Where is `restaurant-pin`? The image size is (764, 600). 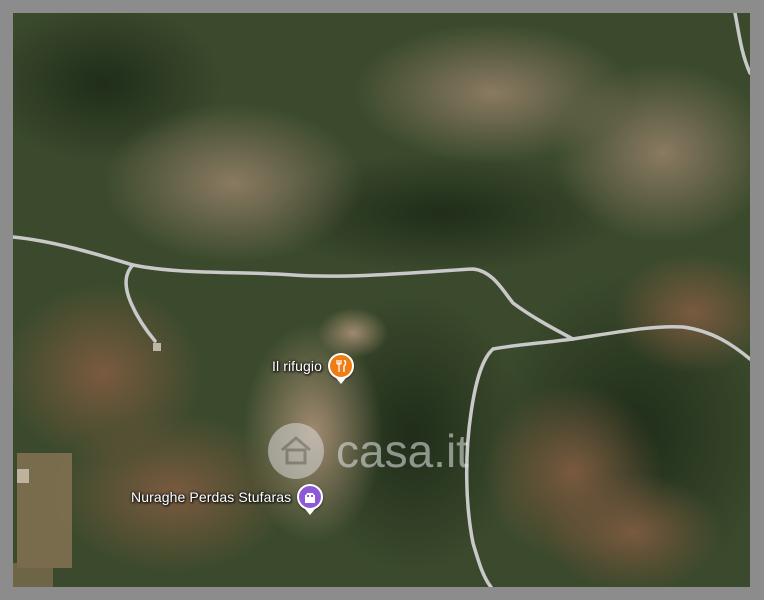
restaurant-pin is located at coordinates (341, 368).